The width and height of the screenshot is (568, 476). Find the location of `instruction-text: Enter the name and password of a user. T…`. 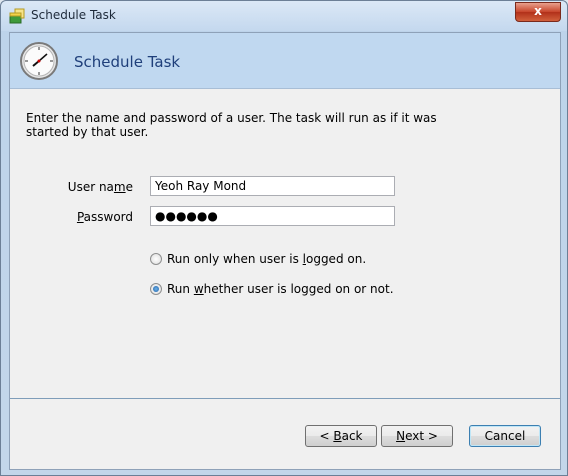

instruction-text: Enter the name and password of a user. T… is located at coordinates (231, 125).